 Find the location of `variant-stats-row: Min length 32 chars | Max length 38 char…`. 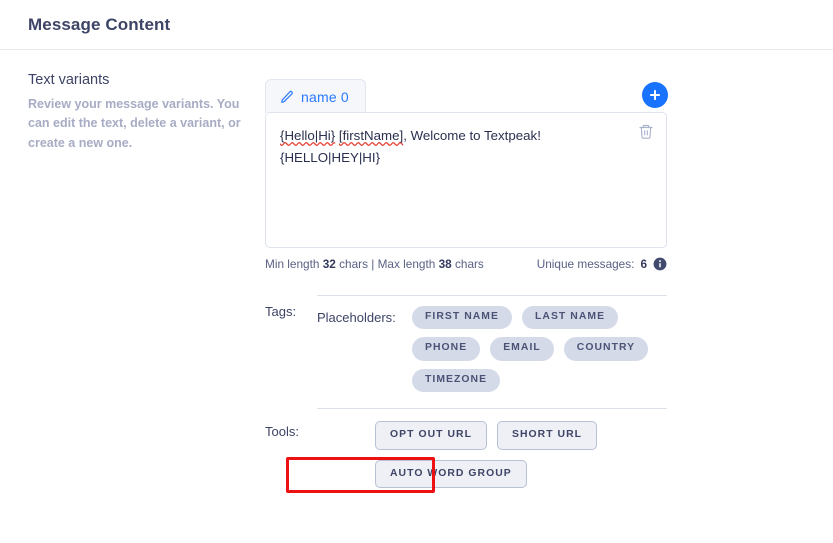

variant-stats-row: Min length 32 chars | Max length 38 char… is located at coordinates (466, 264).